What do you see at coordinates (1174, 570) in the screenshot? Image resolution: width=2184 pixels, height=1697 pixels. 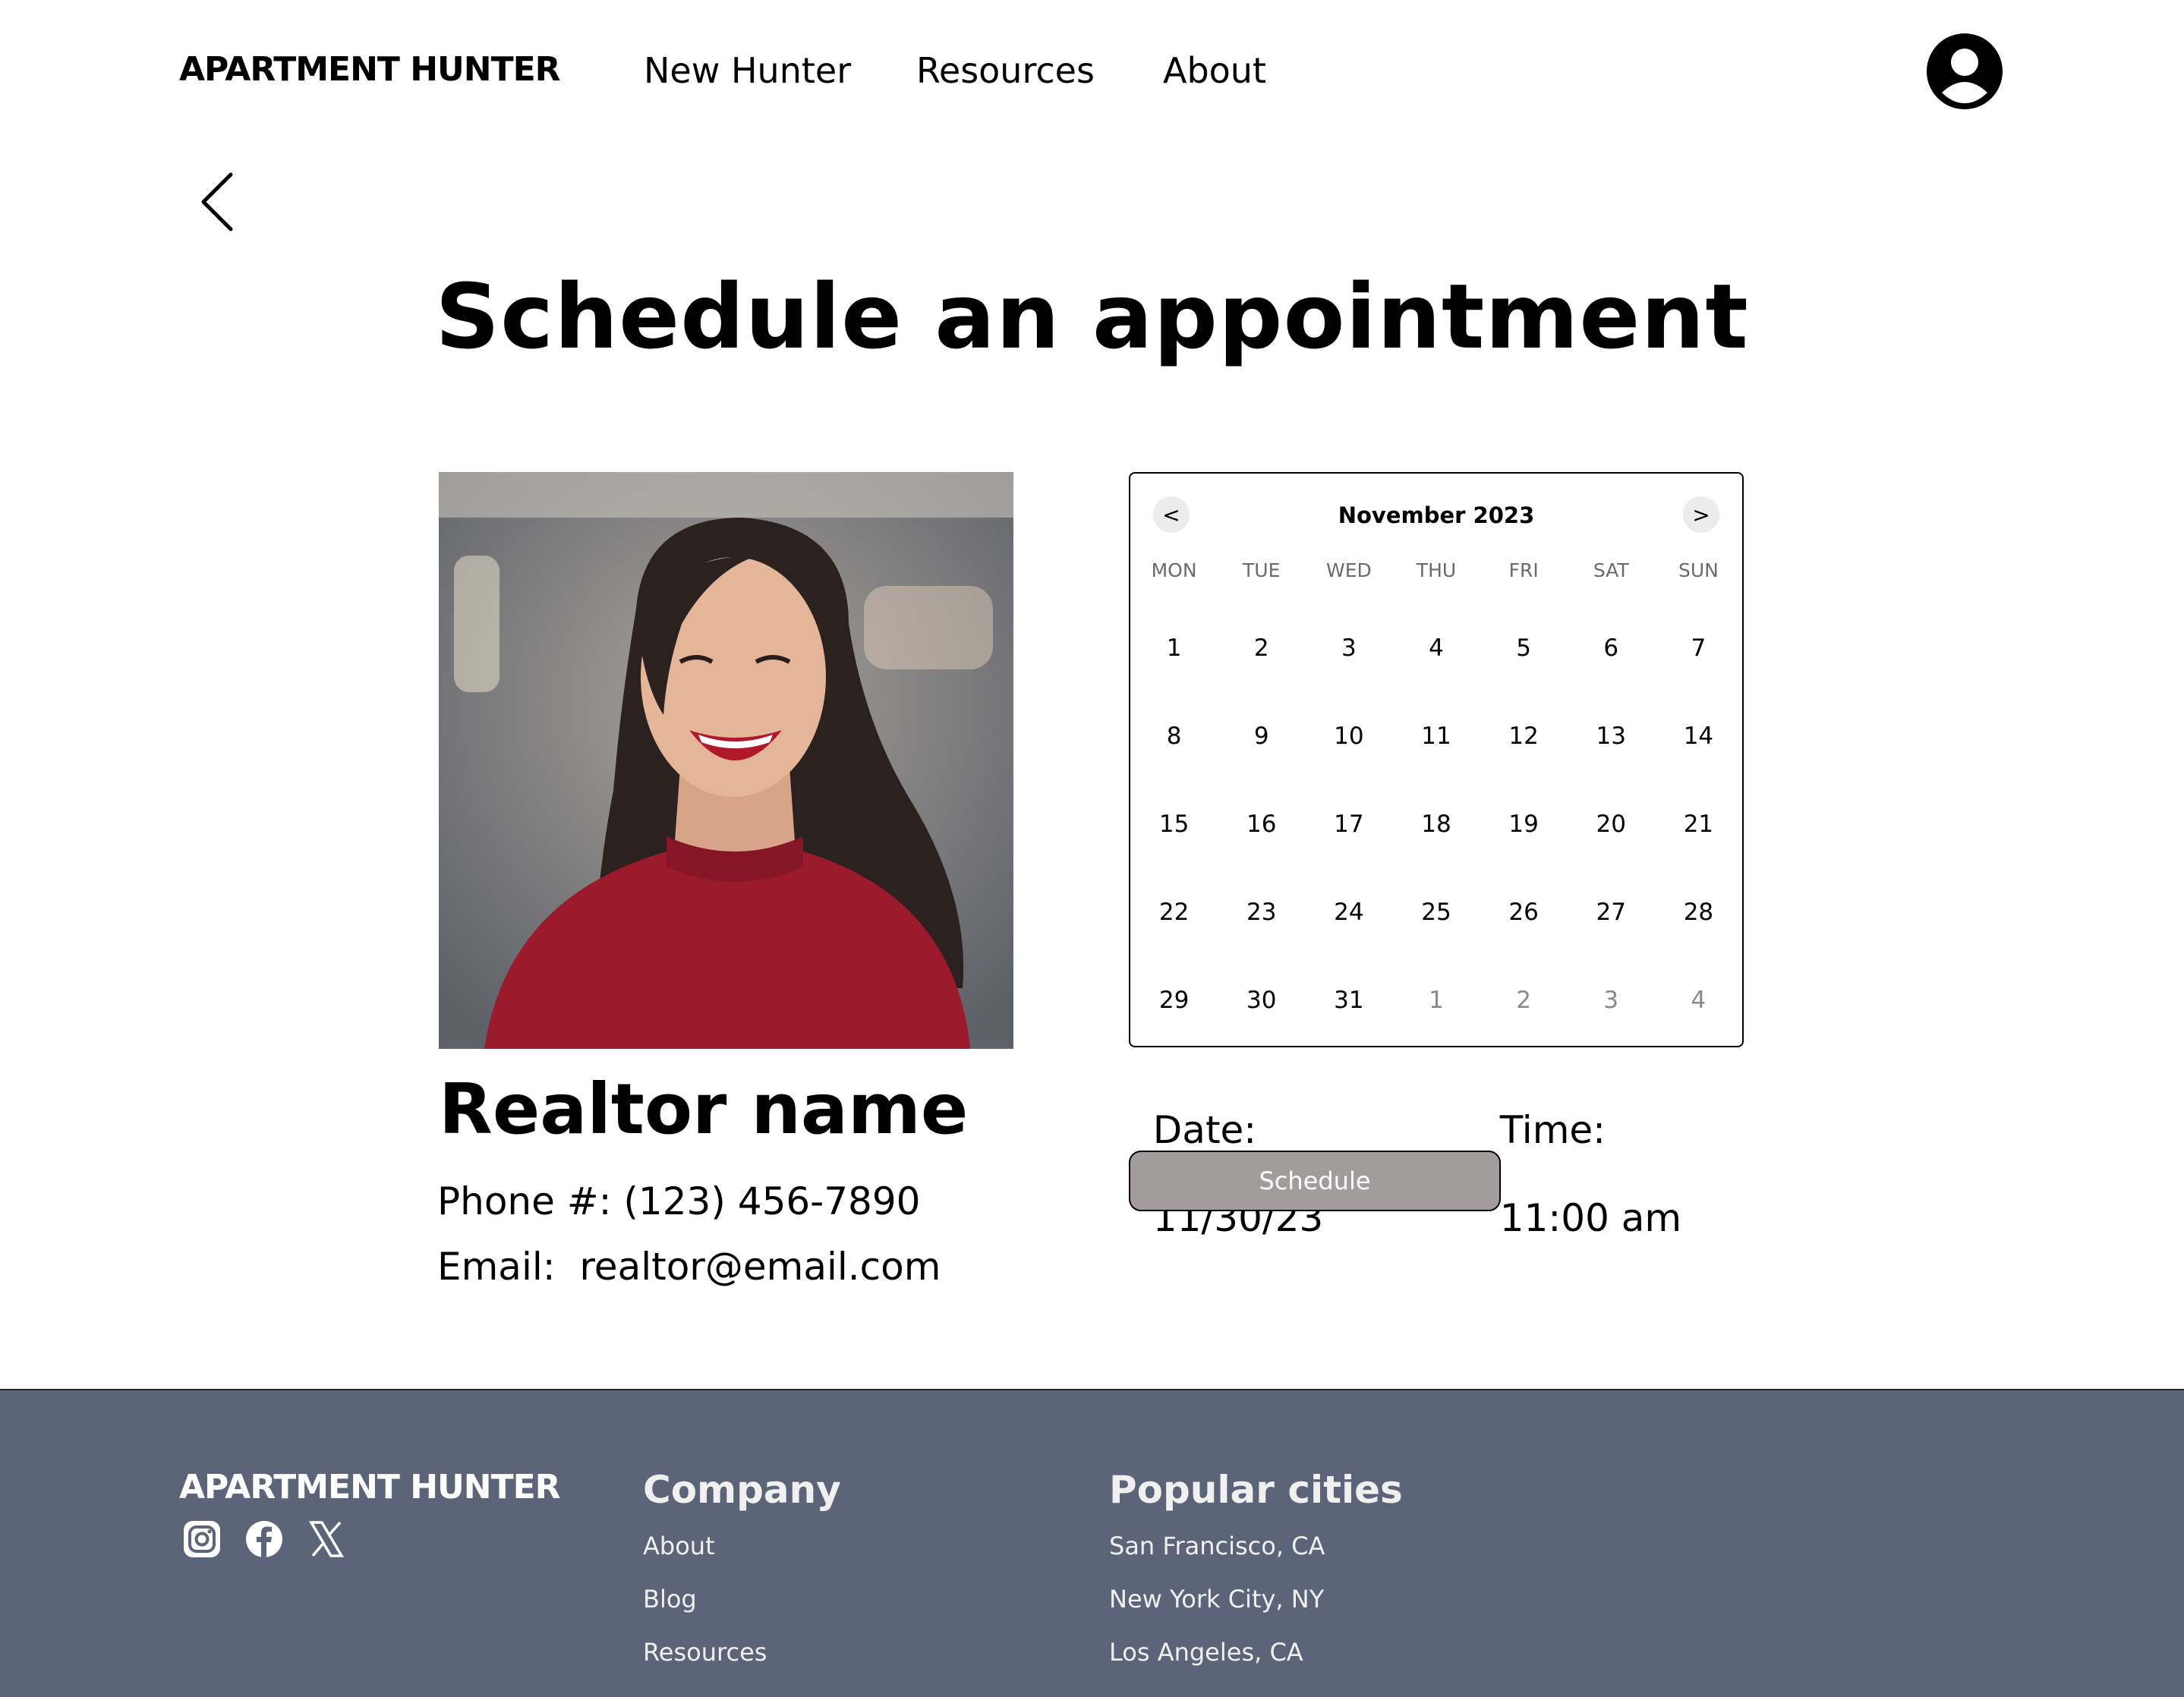 I see `calendar-weekday: MON` at bounding box center [1174, 570].